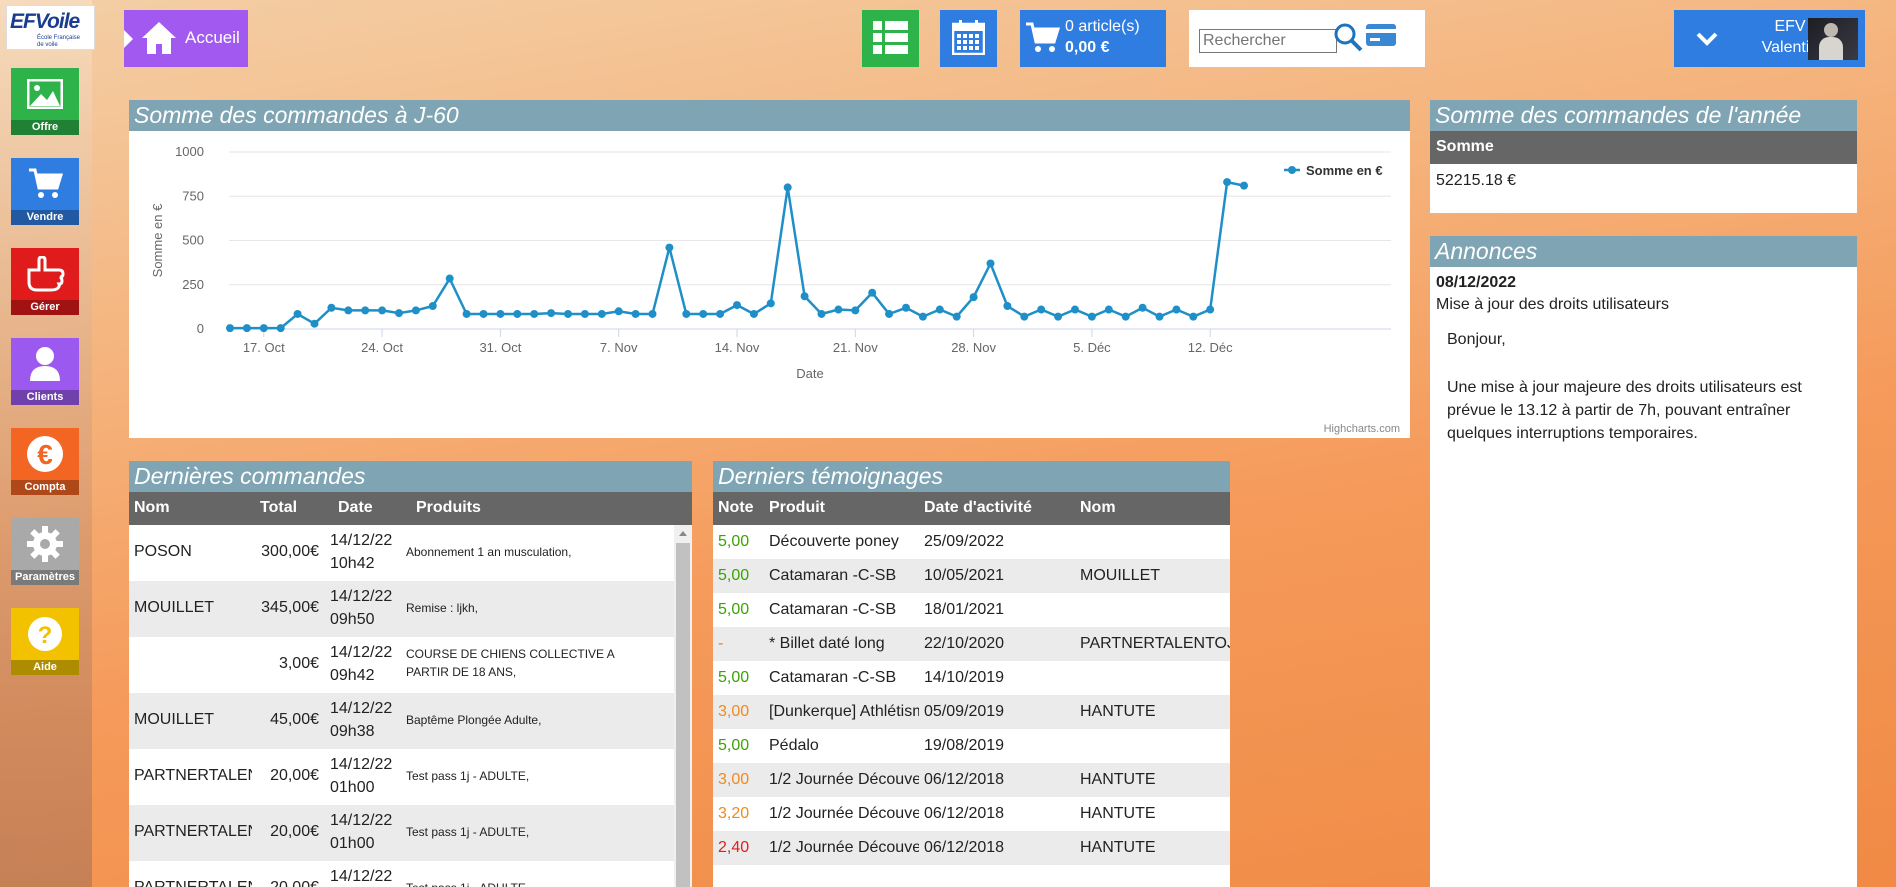 This screenshot has width=1896, height=887. Describe the element at coordinates (1769, 38) in the screenshot. I see `user-menu: EFV Valentin` at that location.